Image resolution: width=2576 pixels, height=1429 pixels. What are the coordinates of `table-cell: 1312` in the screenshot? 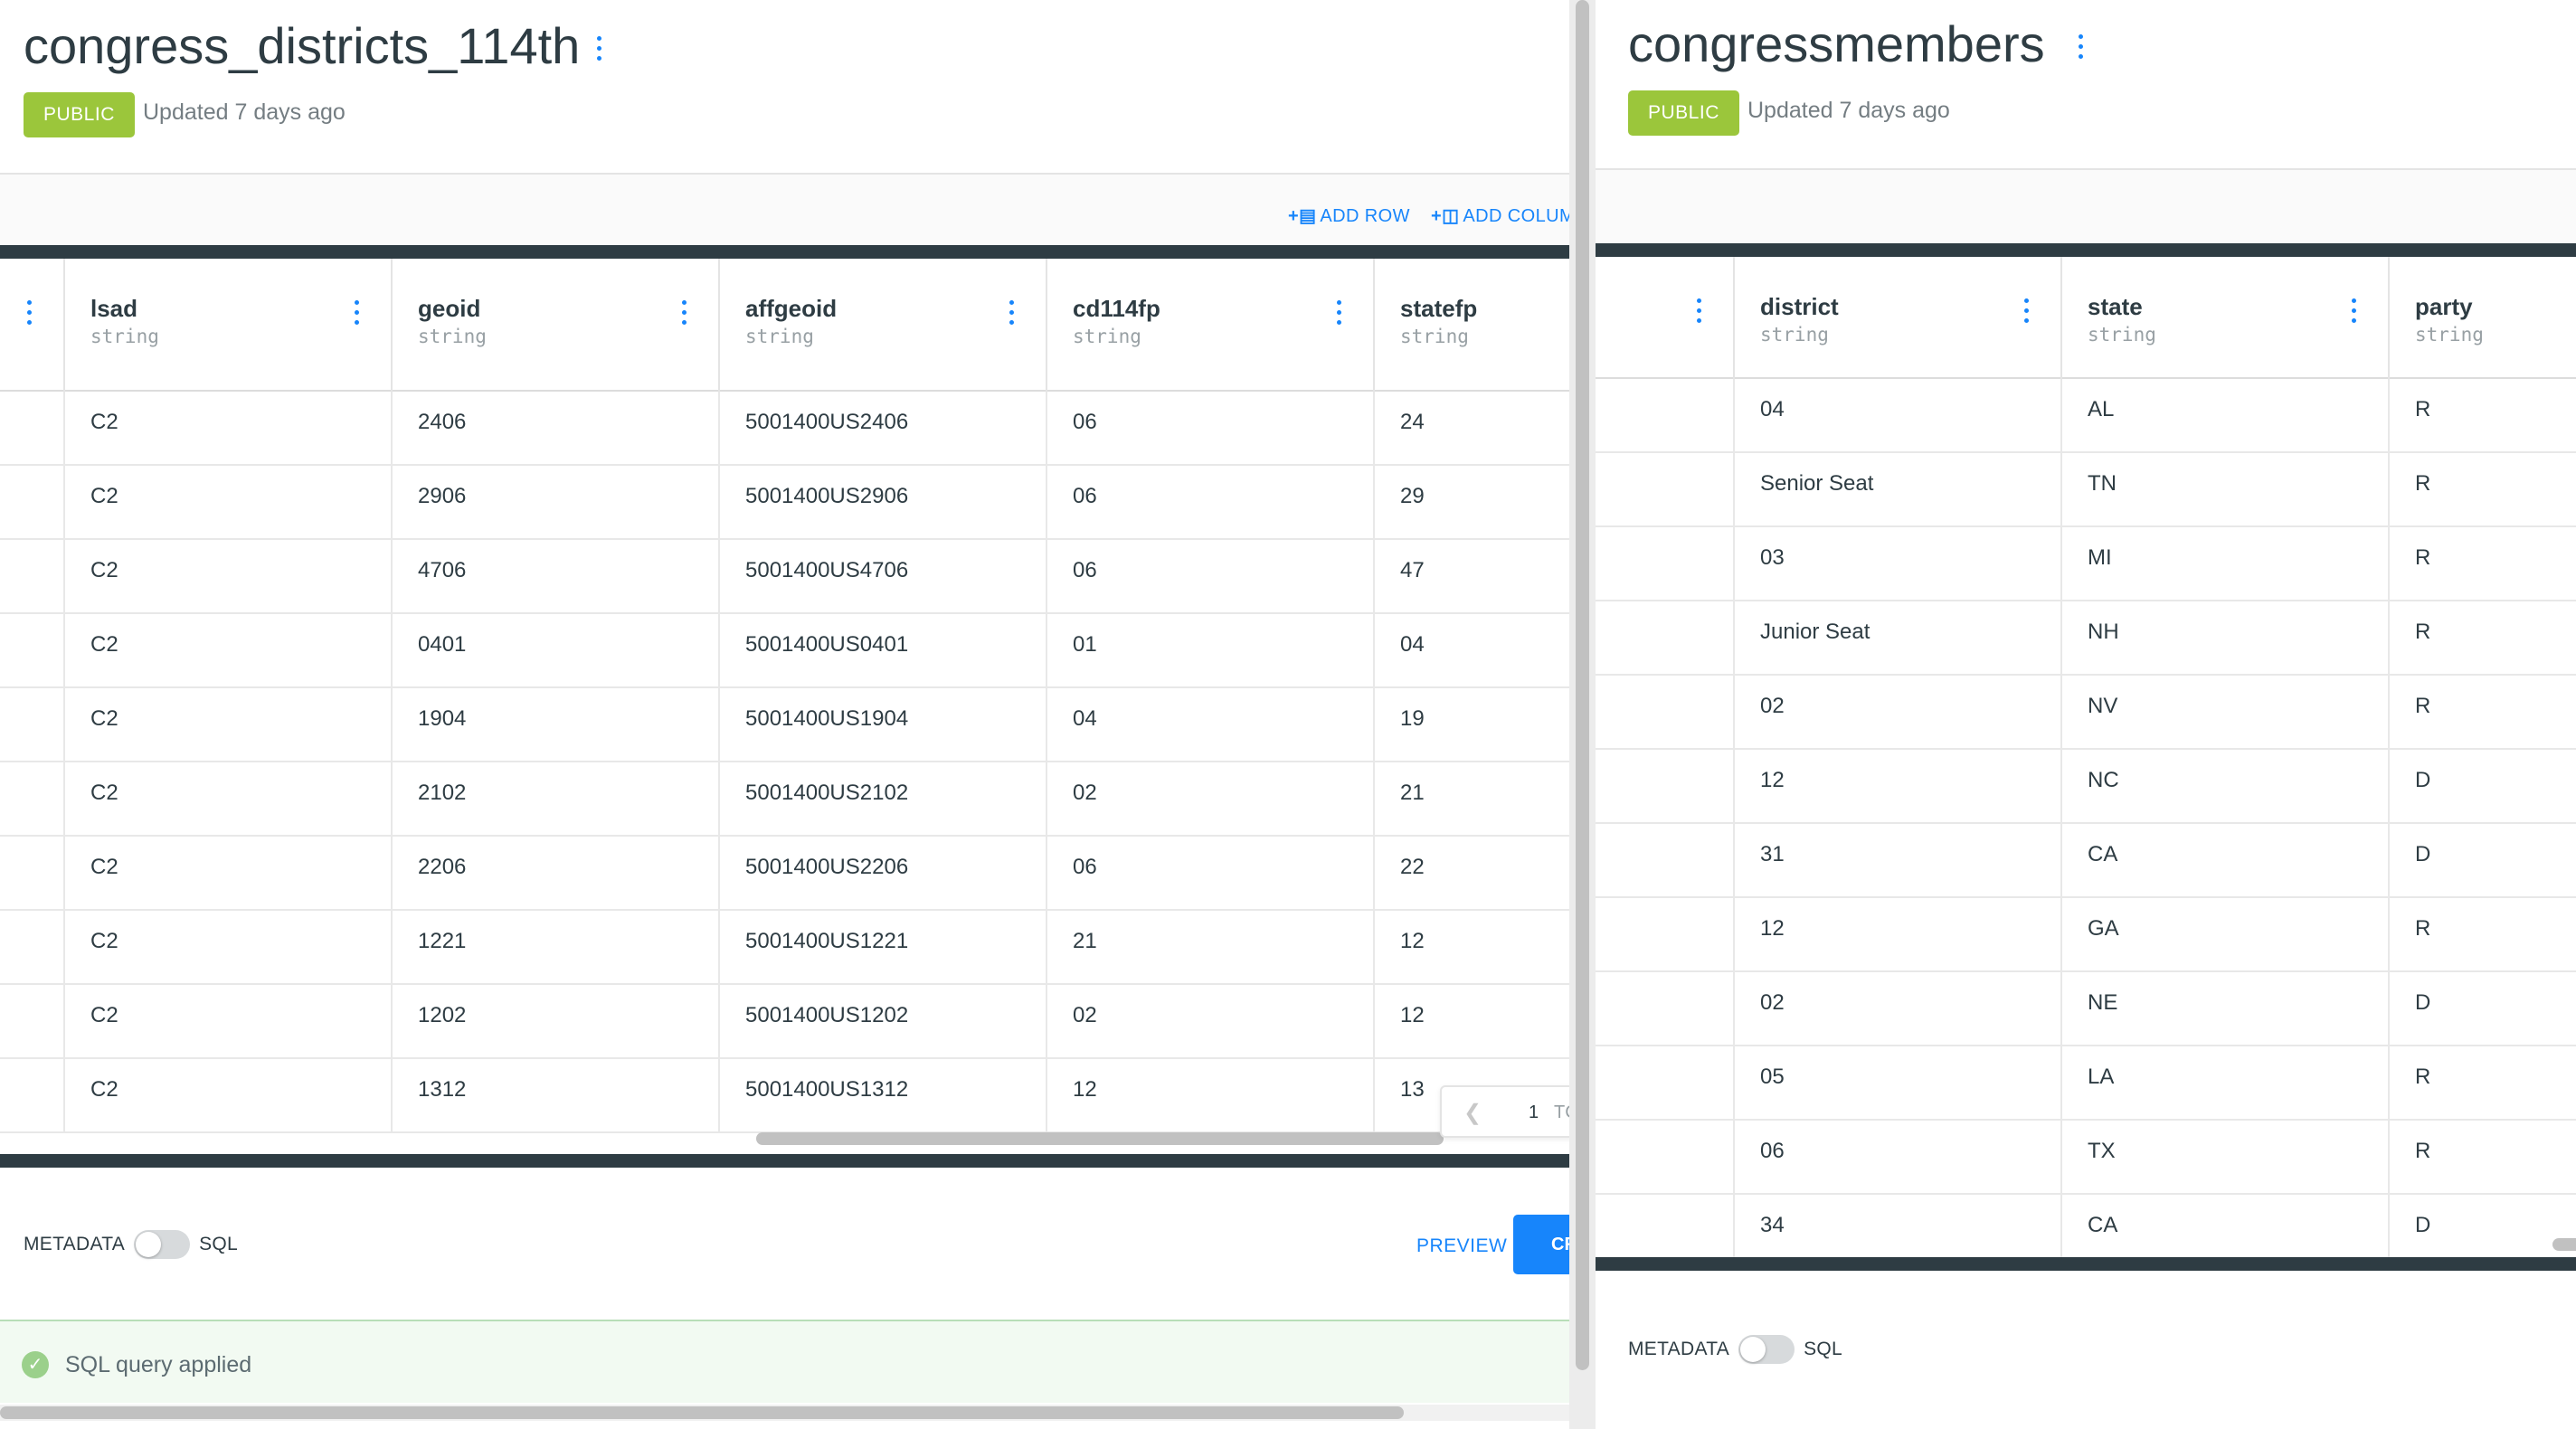 It's located at (557, 1096).